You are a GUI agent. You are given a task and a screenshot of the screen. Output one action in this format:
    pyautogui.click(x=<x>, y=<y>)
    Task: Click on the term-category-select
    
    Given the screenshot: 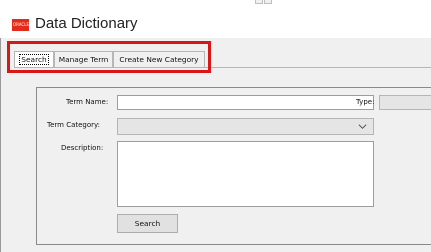 What is the action you would take?
    pyautogui.click(x=245, y=126)
    